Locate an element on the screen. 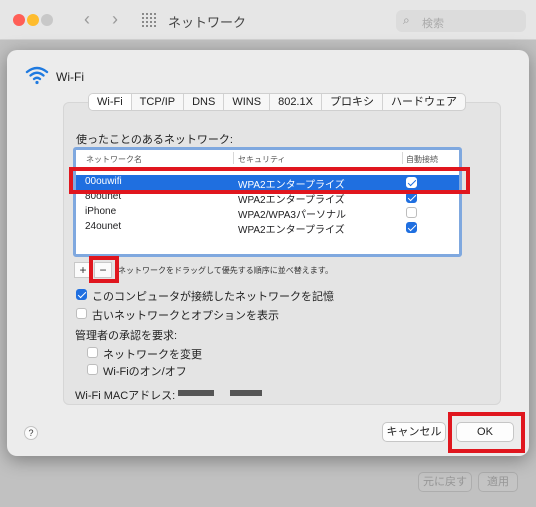  remember-networks-label: このコンピュータが接続したネットワークを記憶 is located at coordinates (213, 297).